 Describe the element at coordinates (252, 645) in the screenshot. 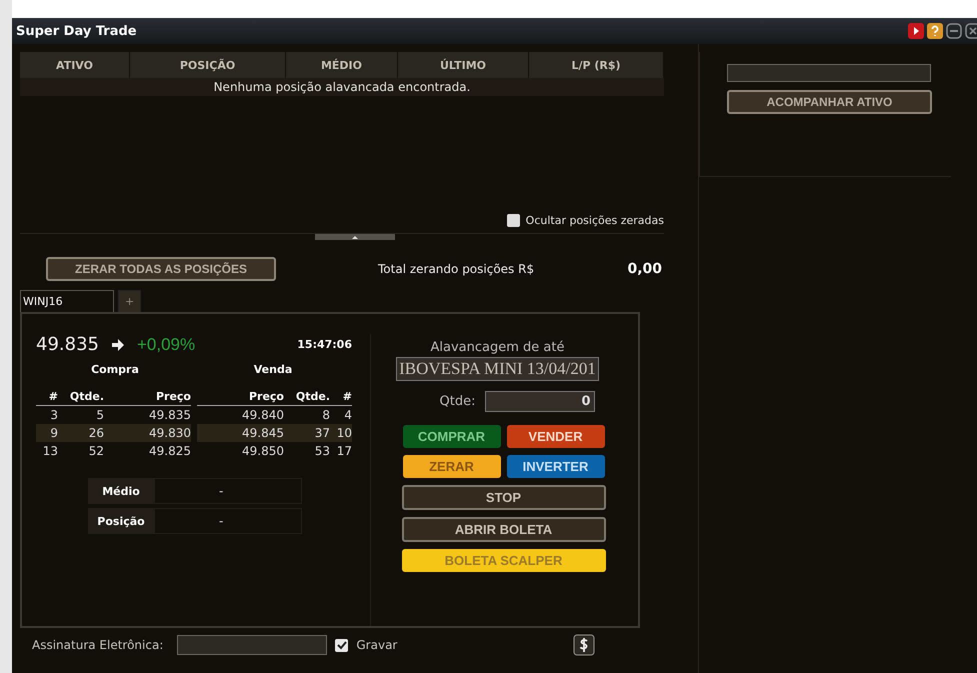

I see `signature-field` at that location.